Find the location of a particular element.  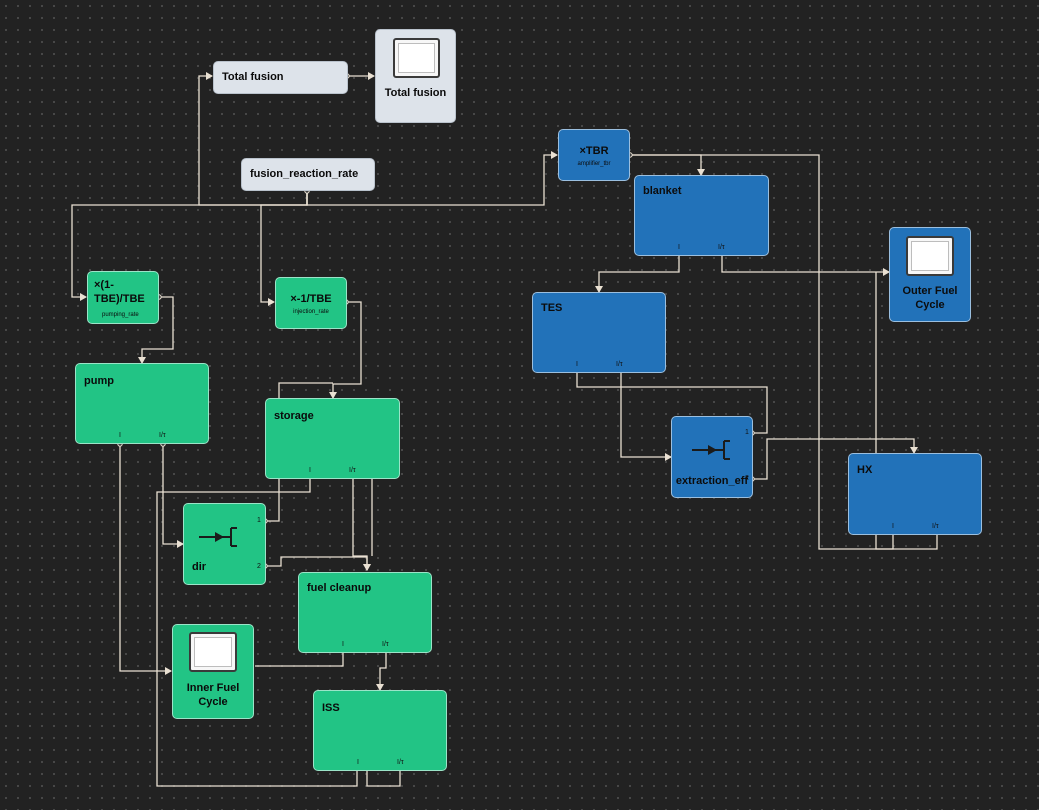

block-title: fusion_reaction_rate is located at coordinates (304, 174).